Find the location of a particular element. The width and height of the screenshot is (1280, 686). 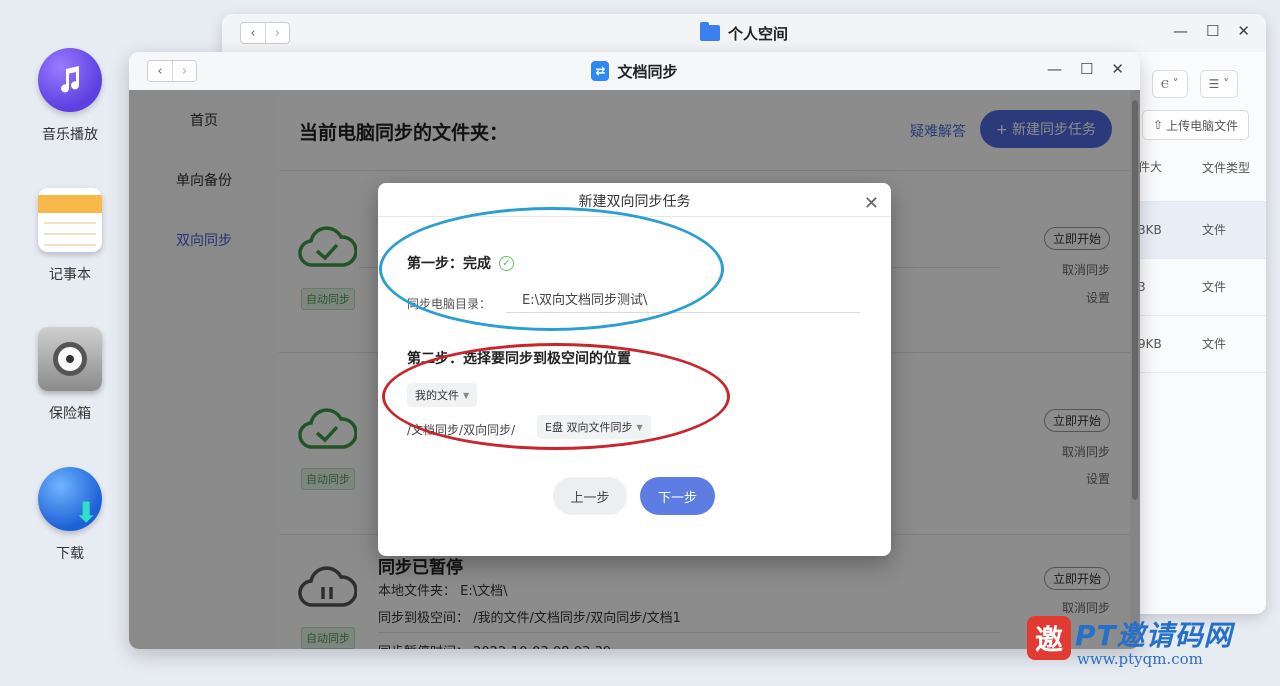

watermark-text: PT邀请码网 is located at coordinates (1154, 635).